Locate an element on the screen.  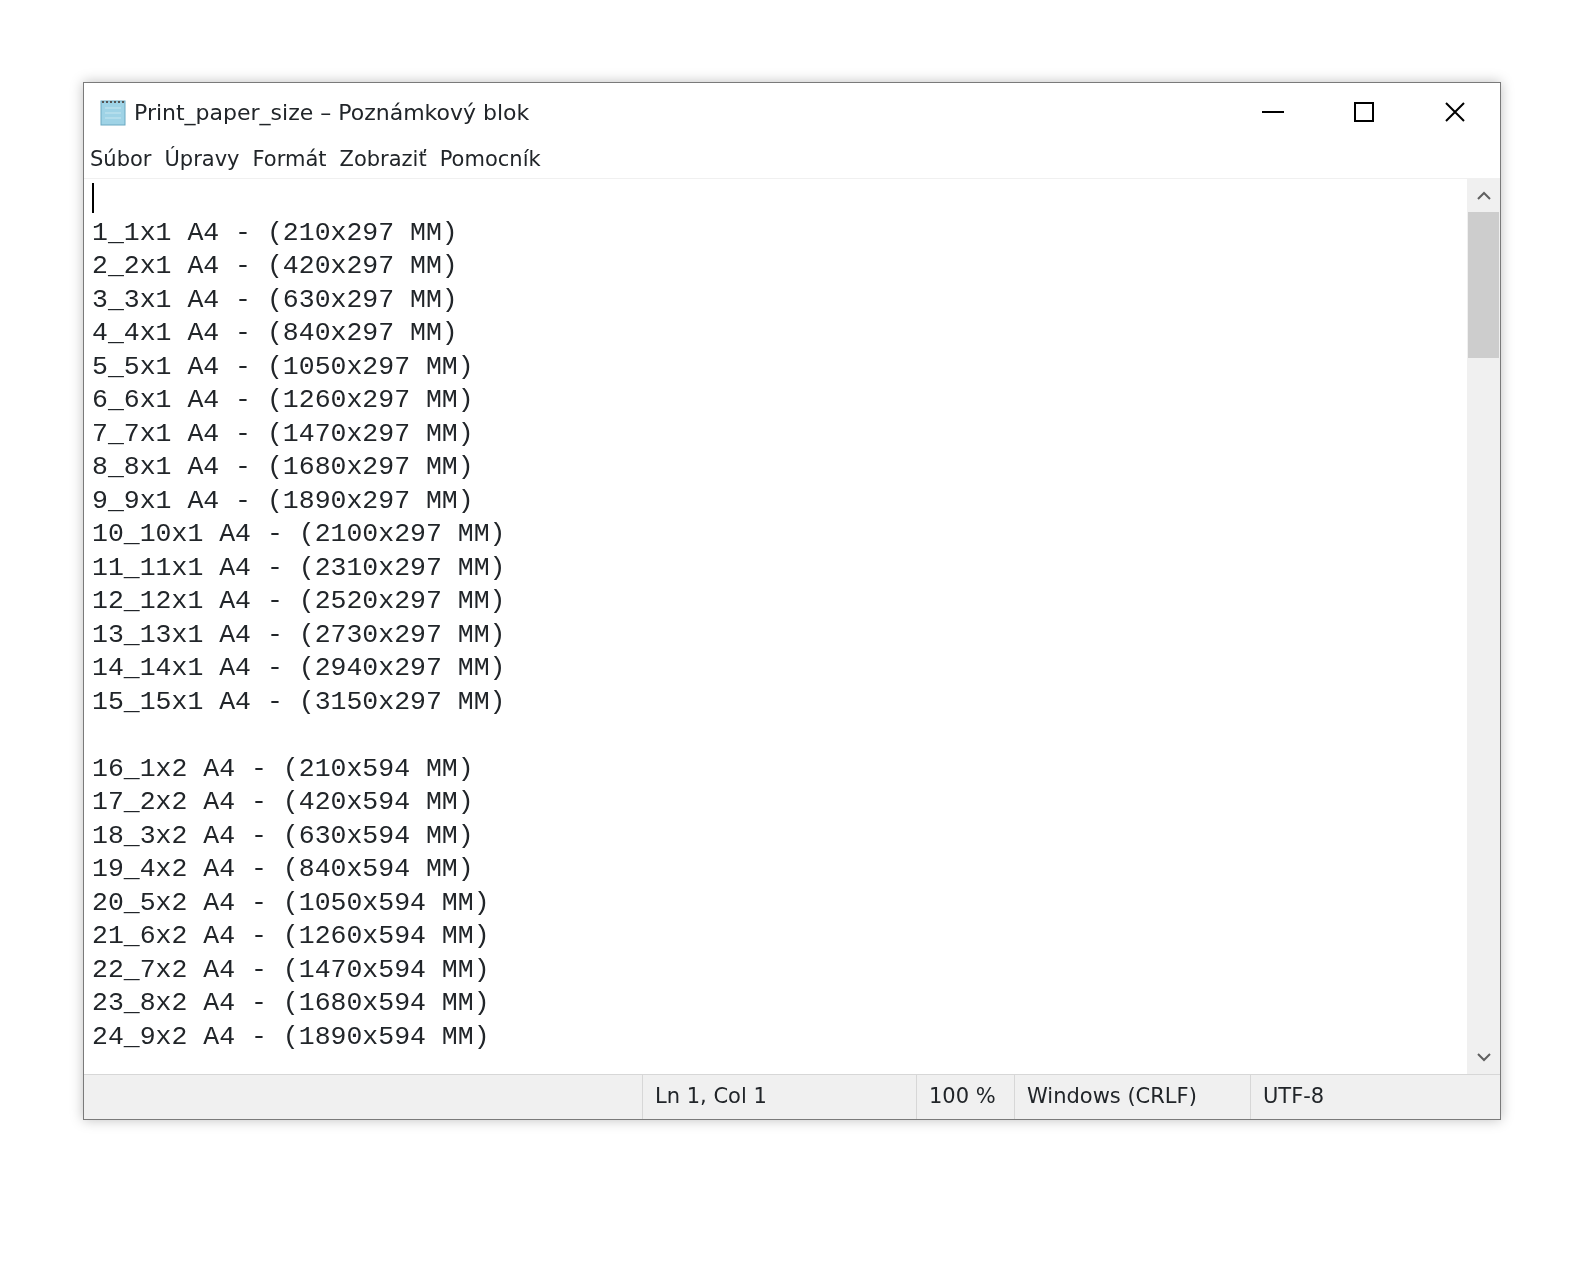
text-line: 4_4x1 A4 - (840x297 MM) is located at coordinates (275, 333).